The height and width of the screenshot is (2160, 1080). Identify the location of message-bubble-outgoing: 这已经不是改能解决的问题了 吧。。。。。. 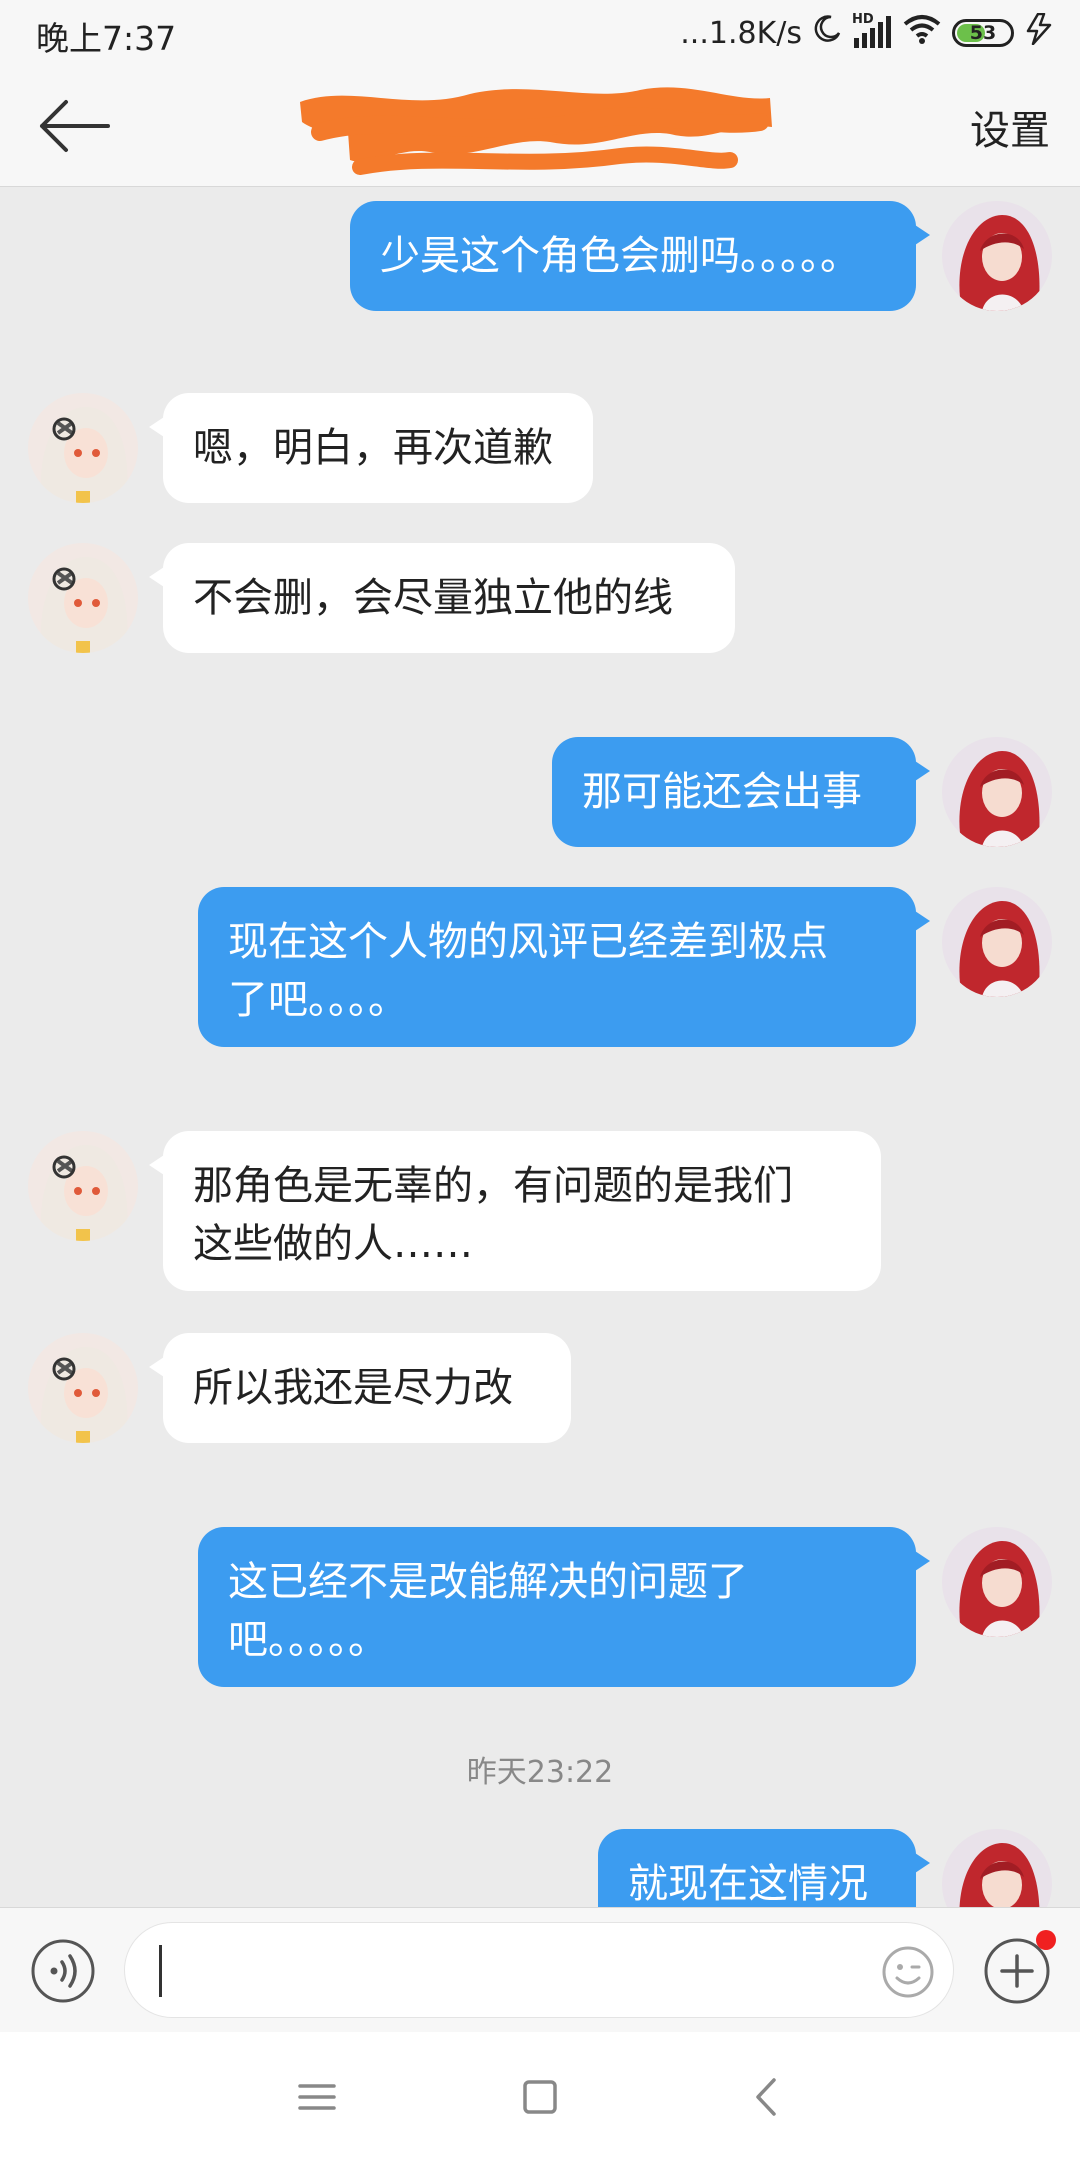
(564, 1607).